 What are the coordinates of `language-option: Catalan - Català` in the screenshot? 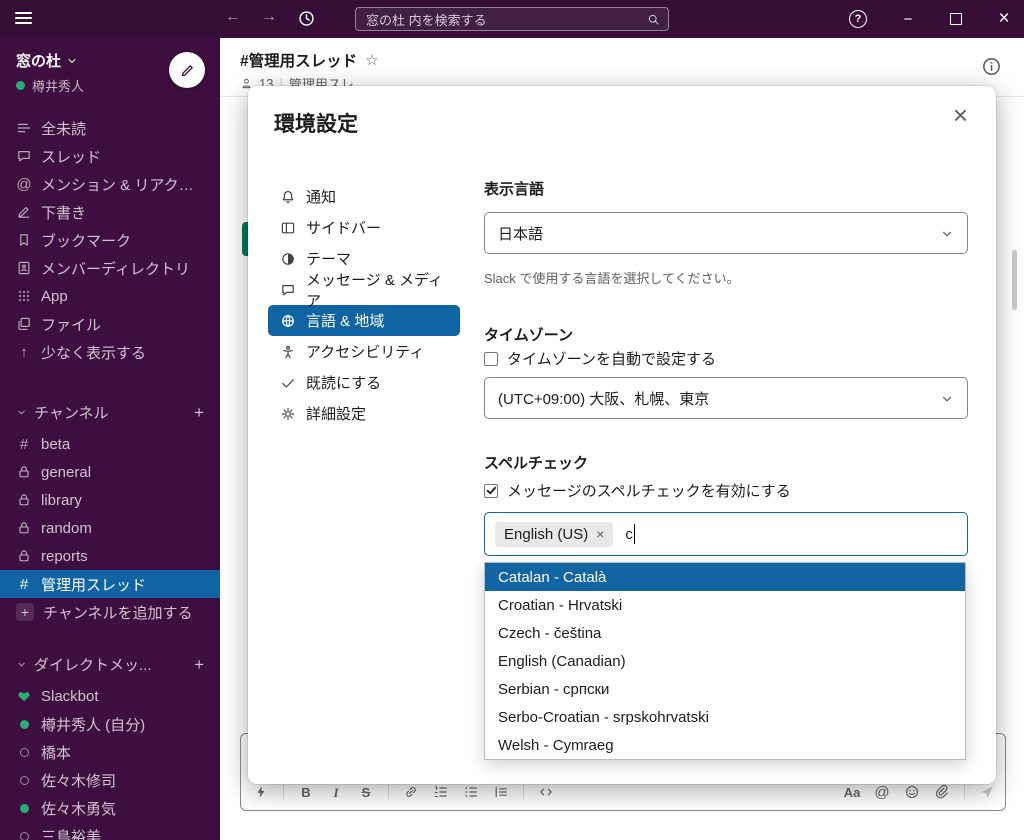 It's located at (725, 577).